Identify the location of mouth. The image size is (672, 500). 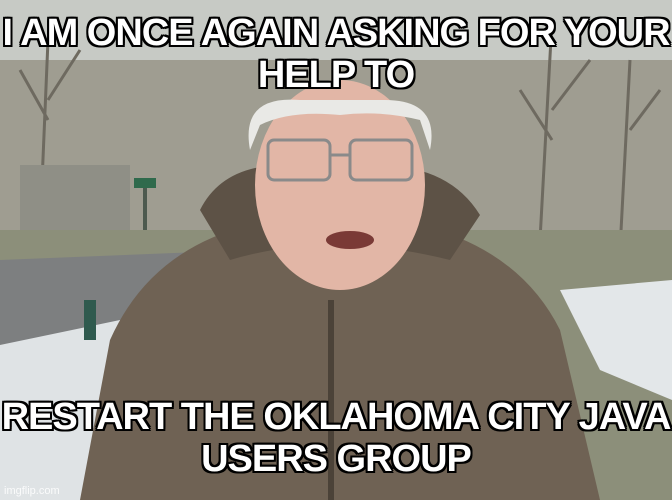
(350, 240).